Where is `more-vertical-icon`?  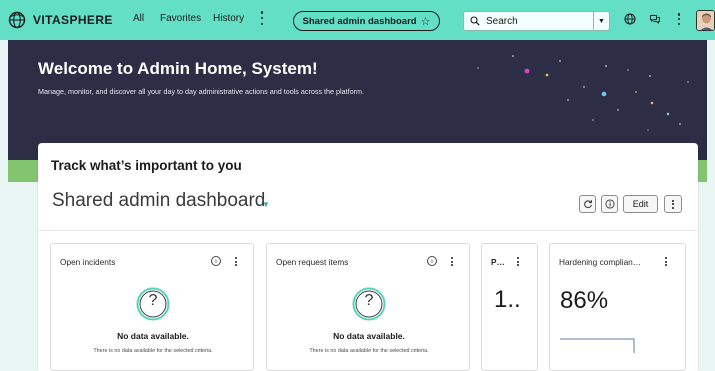 more-vertical-icon is located at coordinates (673, 204).